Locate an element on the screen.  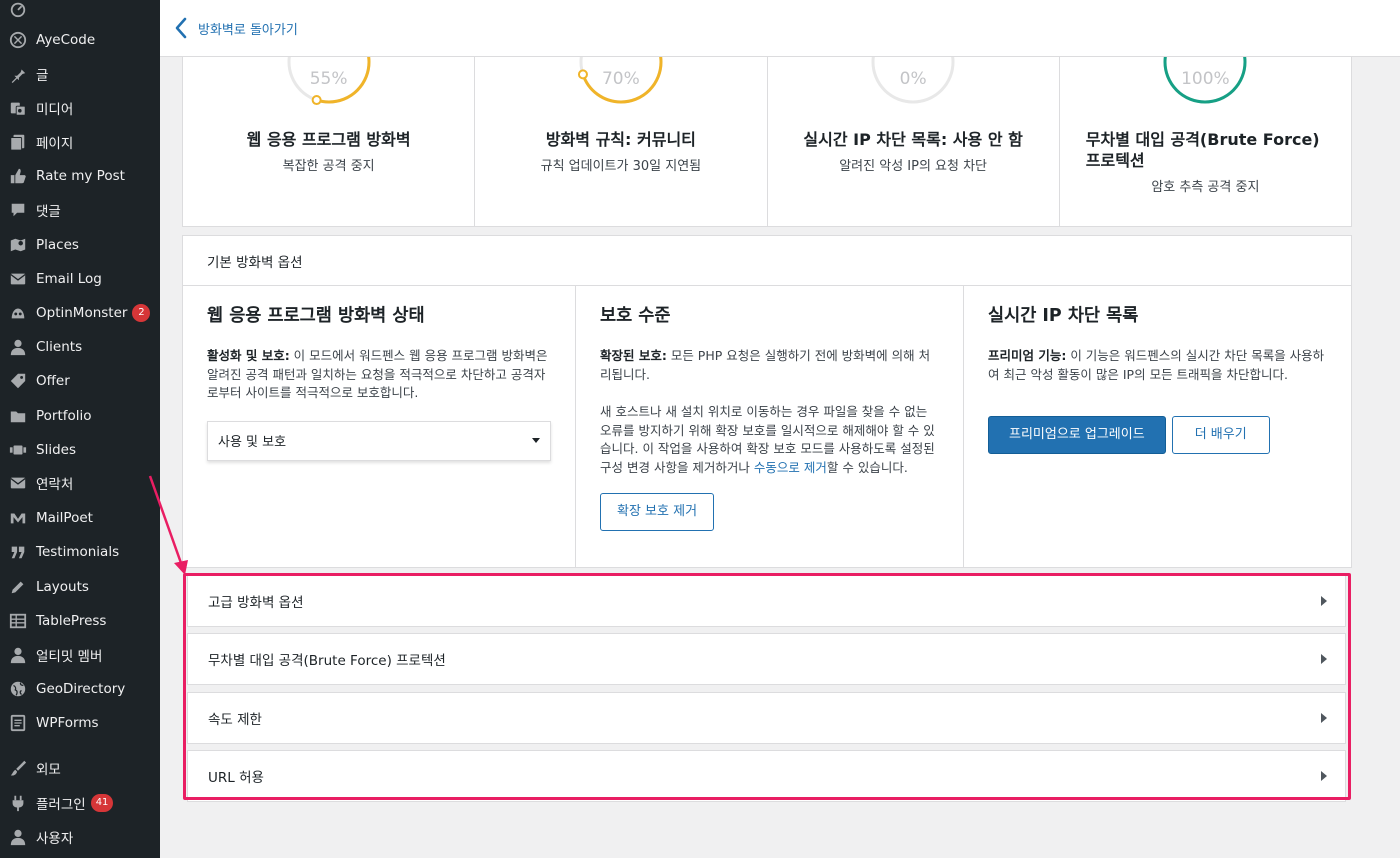
table-icon is located at coordinates (18, 621).